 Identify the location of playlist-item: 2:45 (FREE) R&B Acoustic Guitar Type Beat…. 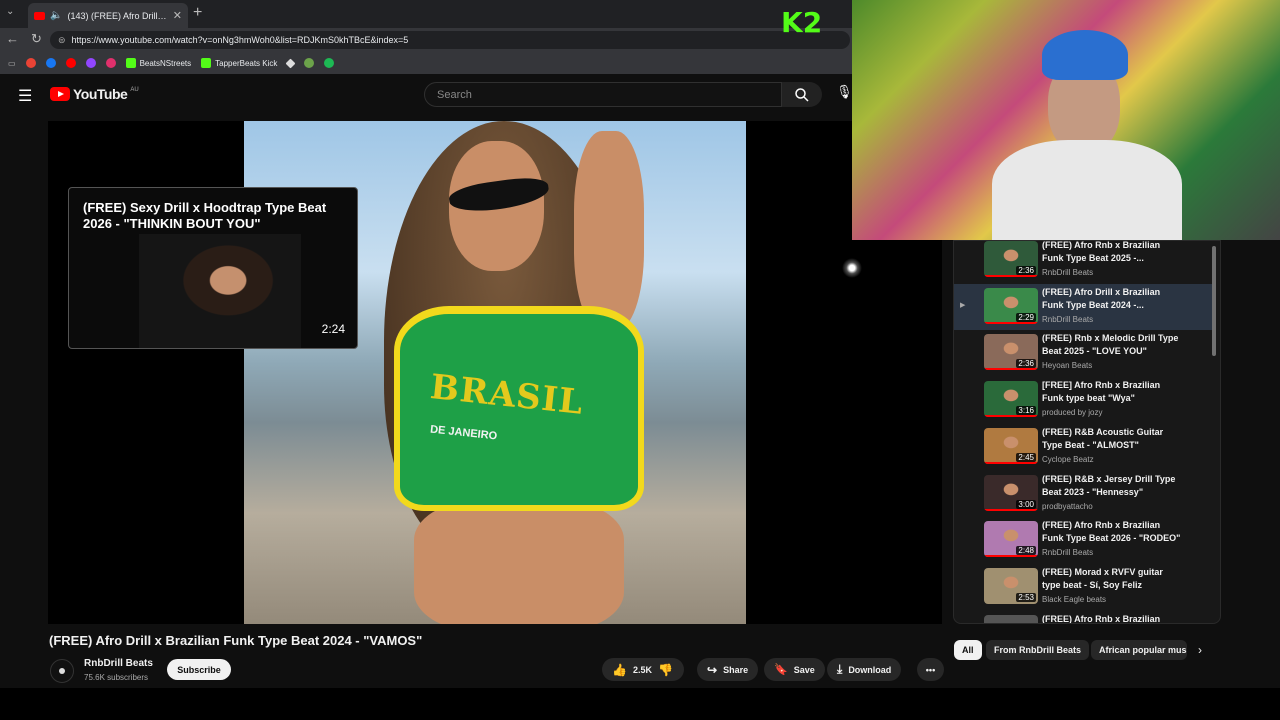
(1083, 447).